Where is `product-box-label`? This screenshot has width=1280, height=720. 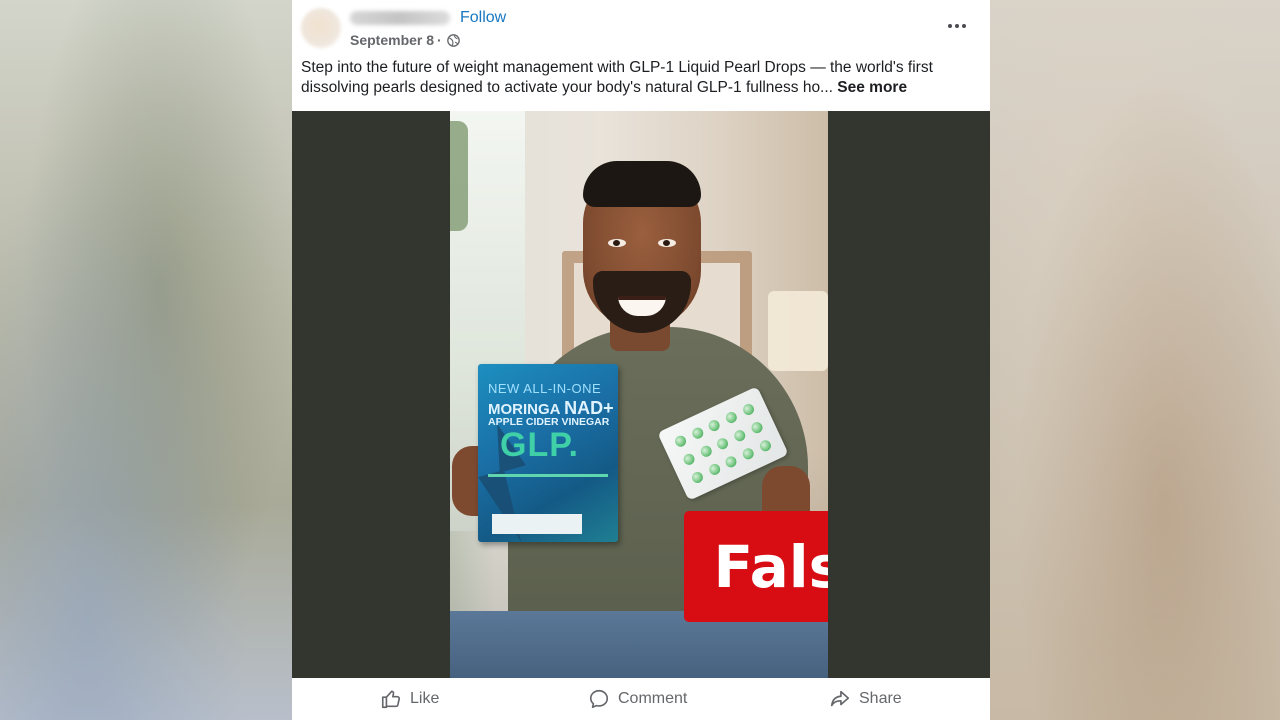 product-box-label is located at coordinates (537, 524).